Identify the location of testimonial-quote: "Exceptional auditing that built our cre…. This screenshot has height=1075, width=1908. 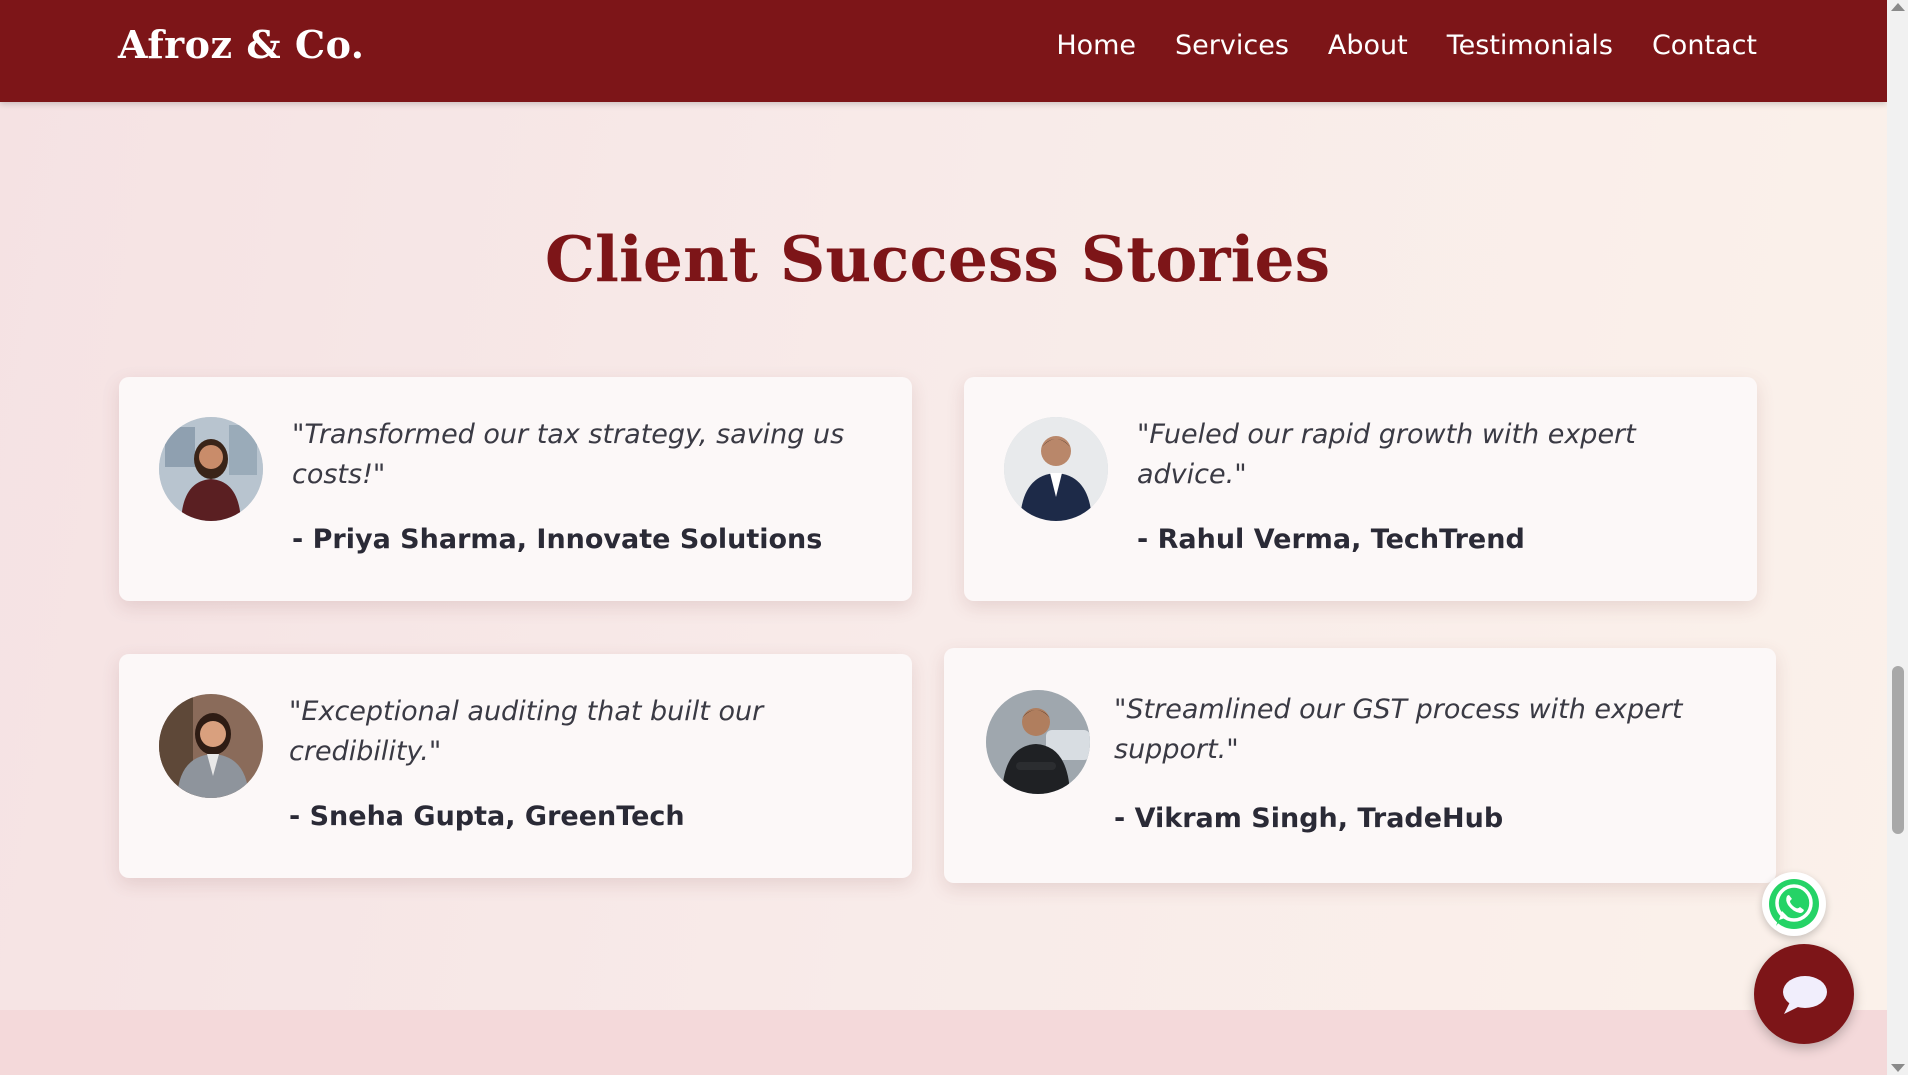
(526, 731).